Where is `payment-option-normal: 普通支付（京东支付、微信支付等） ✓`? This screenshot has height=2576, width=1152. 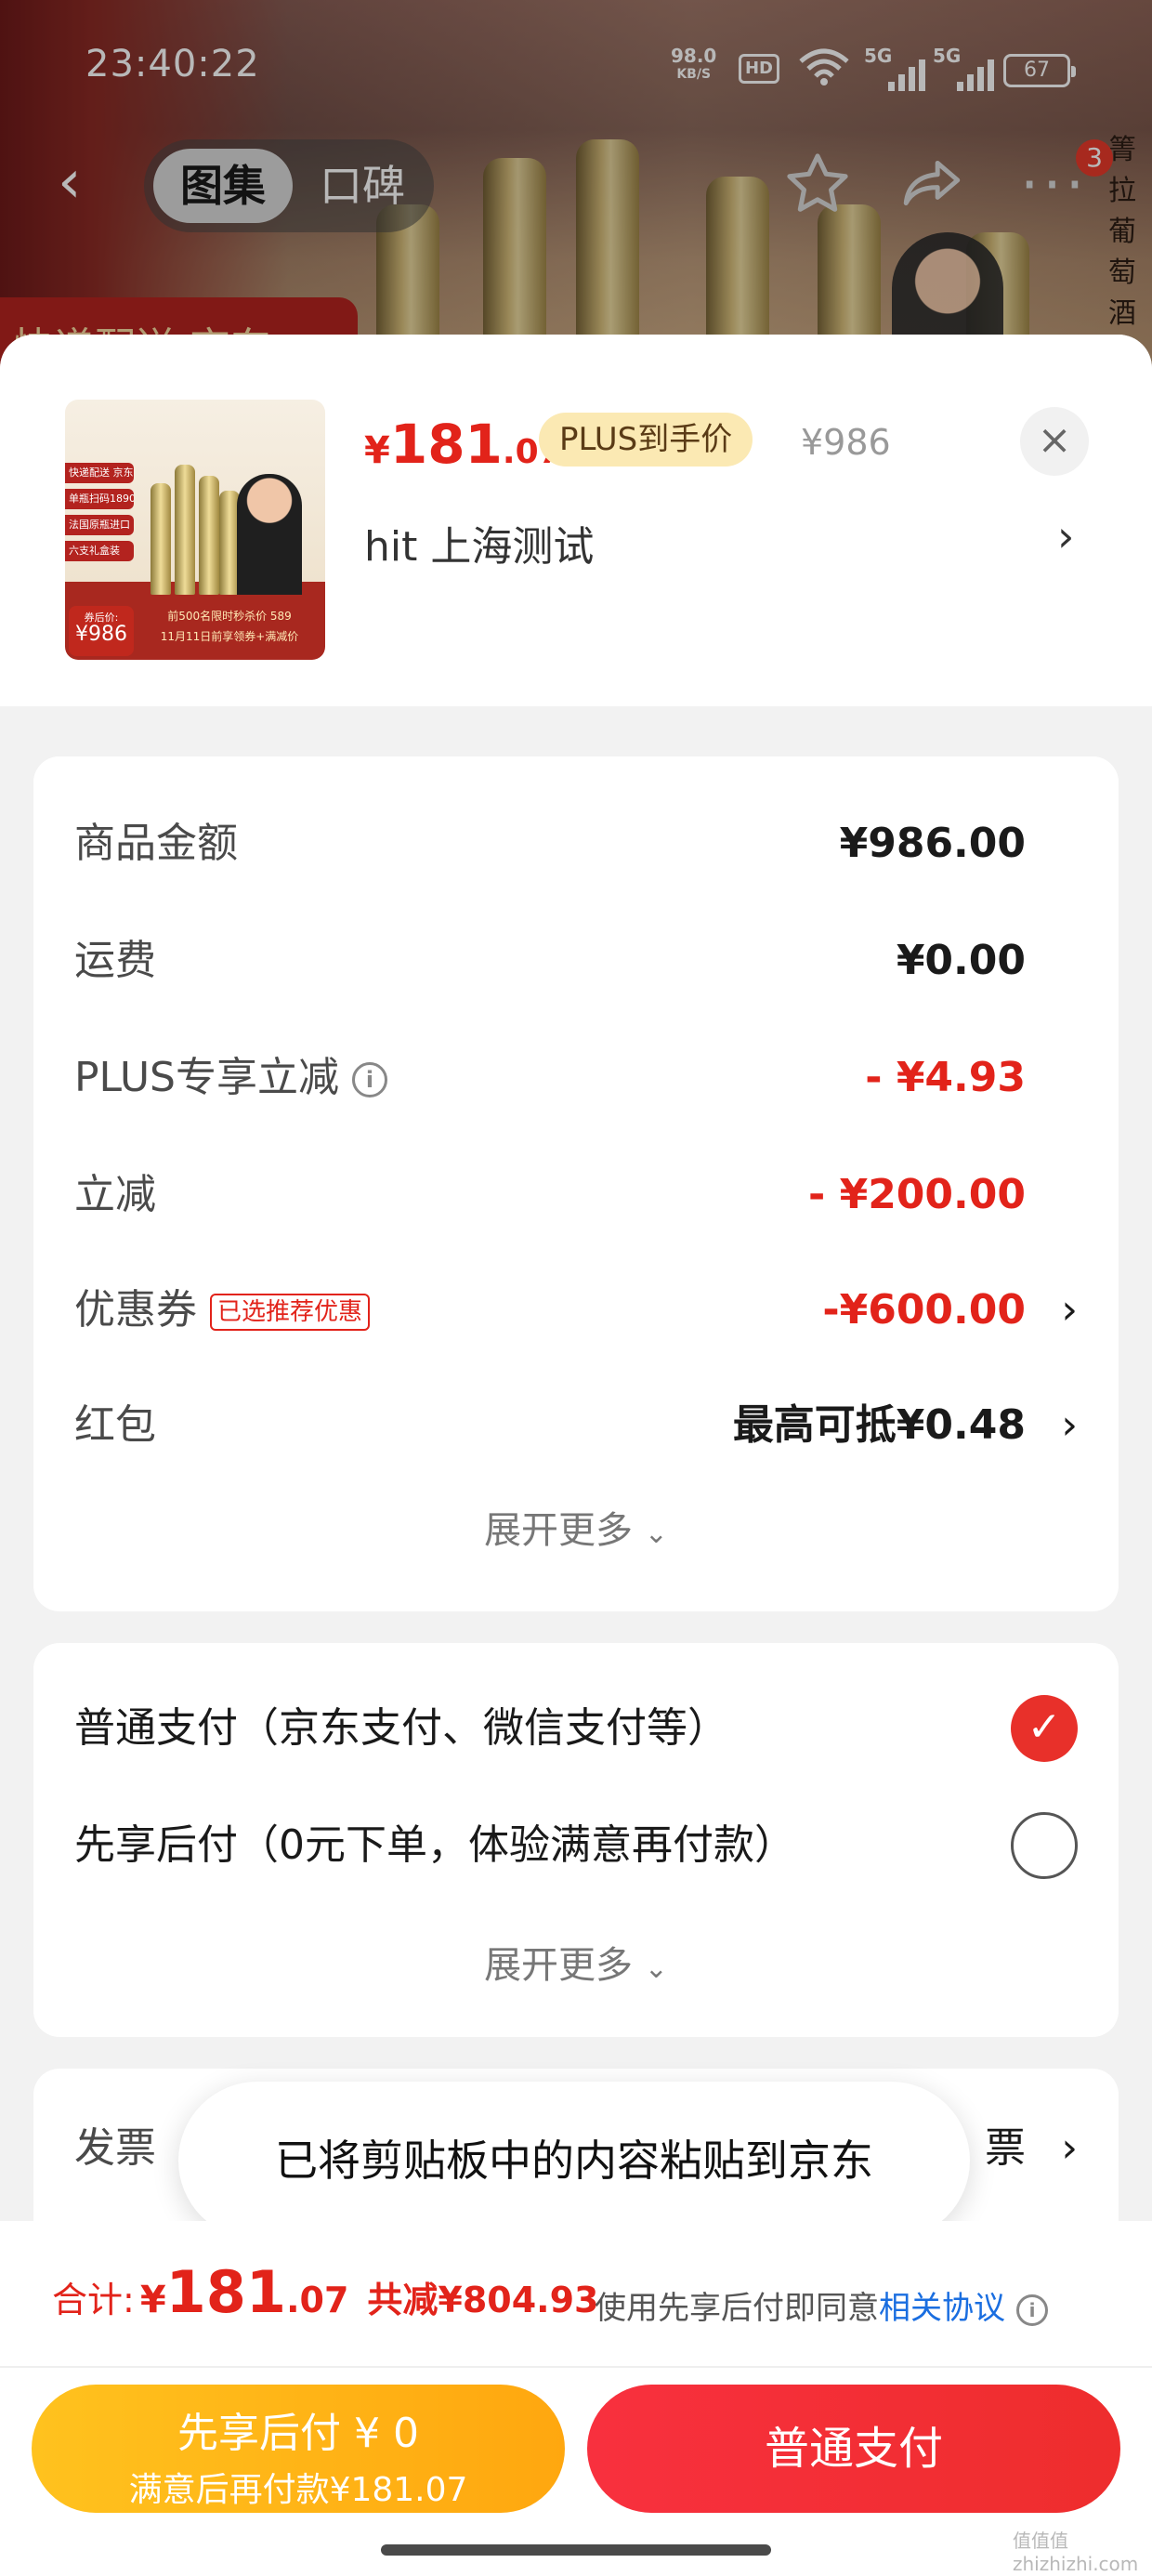 payment-option-normal: 普通支付（京东支付、微信支付等） ✓ is located at coordinates (576, 1728).